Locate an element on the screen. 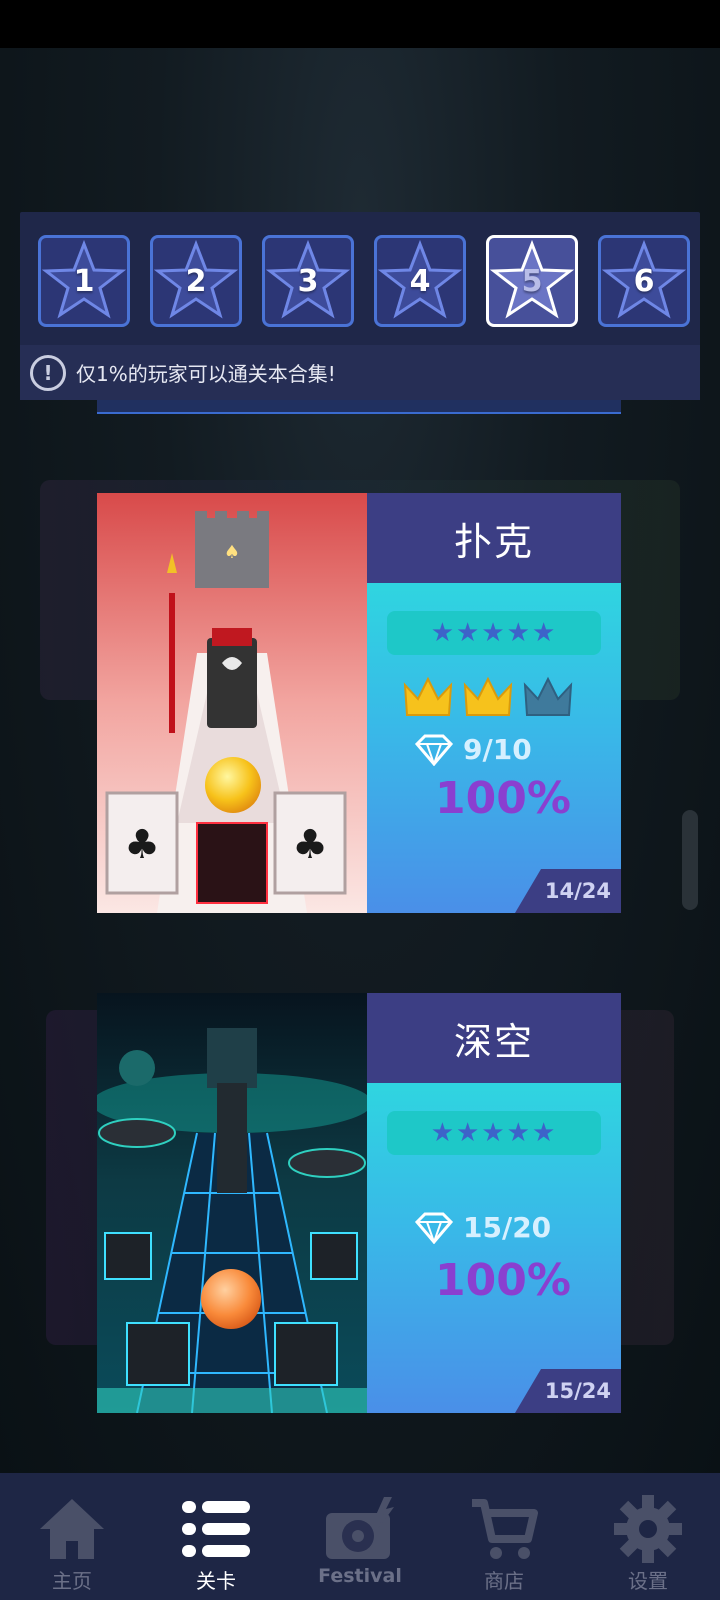 This screenshot has height=1600, width=720. level-info: 深空 ★★★★★ 15/20 100% 15/24 is located at coordinates (494, 1203).